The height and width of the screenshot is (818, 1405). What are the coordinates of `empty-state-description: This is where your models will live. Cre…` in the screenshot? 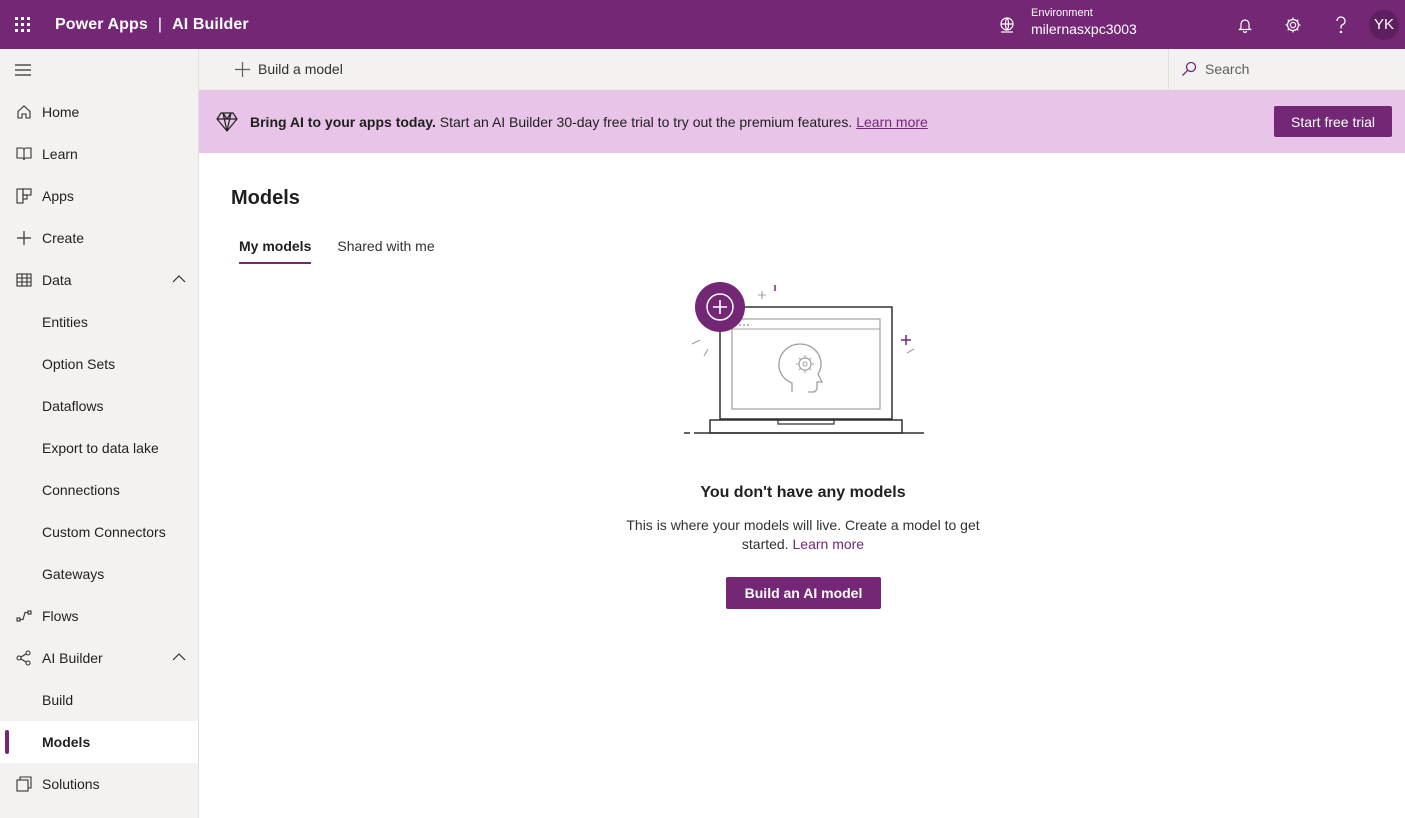 It's located at (803, 535).